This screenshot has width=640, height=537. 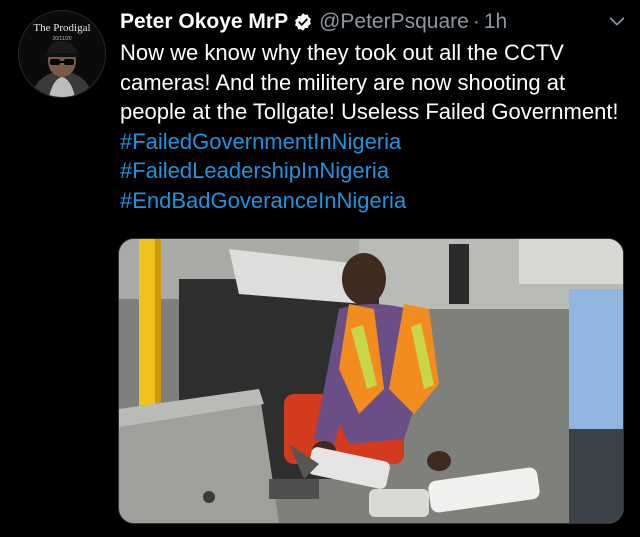 What do you see at coordinates (394, 22) in the screenshot?
I see `handle: @PeterPsquare` at bounding box center [394, 22].